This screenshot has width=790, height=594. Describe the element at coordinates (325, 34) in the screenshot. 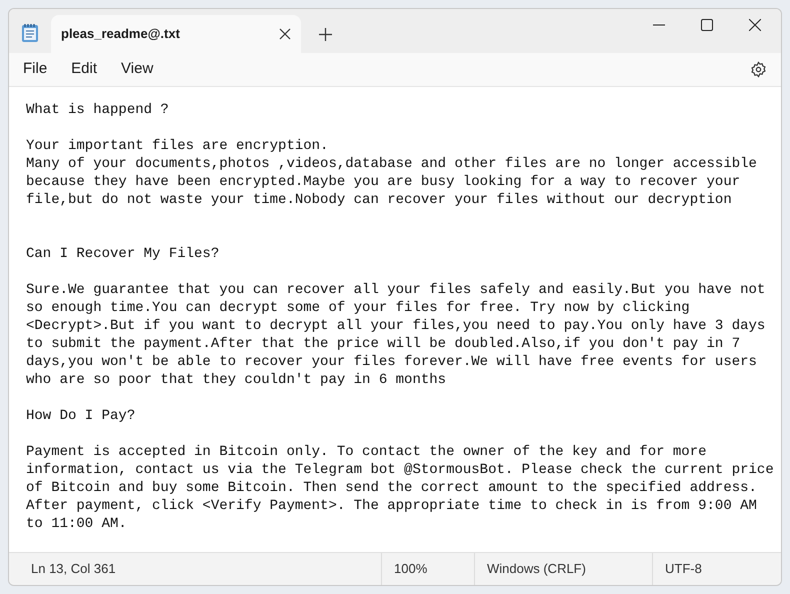

I see `add-tab-icon` at that location.